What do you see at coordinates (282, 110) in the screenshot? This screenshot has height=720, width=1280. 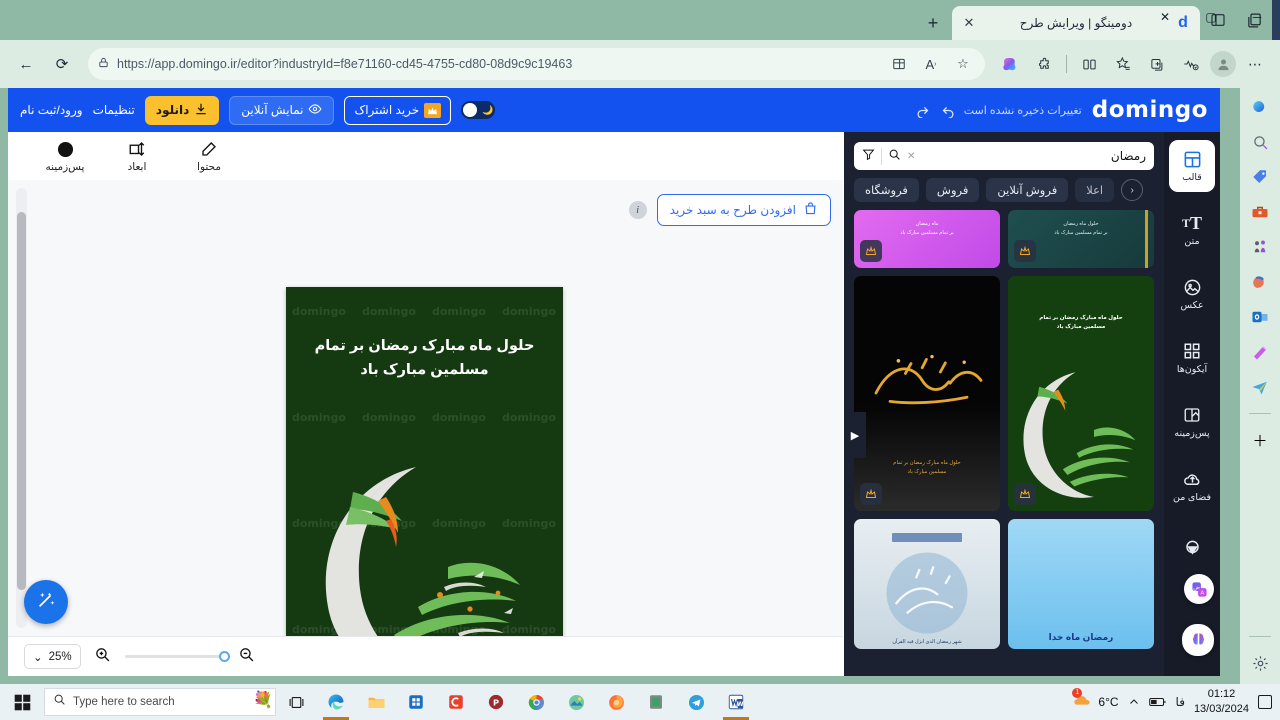 I see `online-preview-button: نمایش آنلاین` at bounding box center [282, 110].